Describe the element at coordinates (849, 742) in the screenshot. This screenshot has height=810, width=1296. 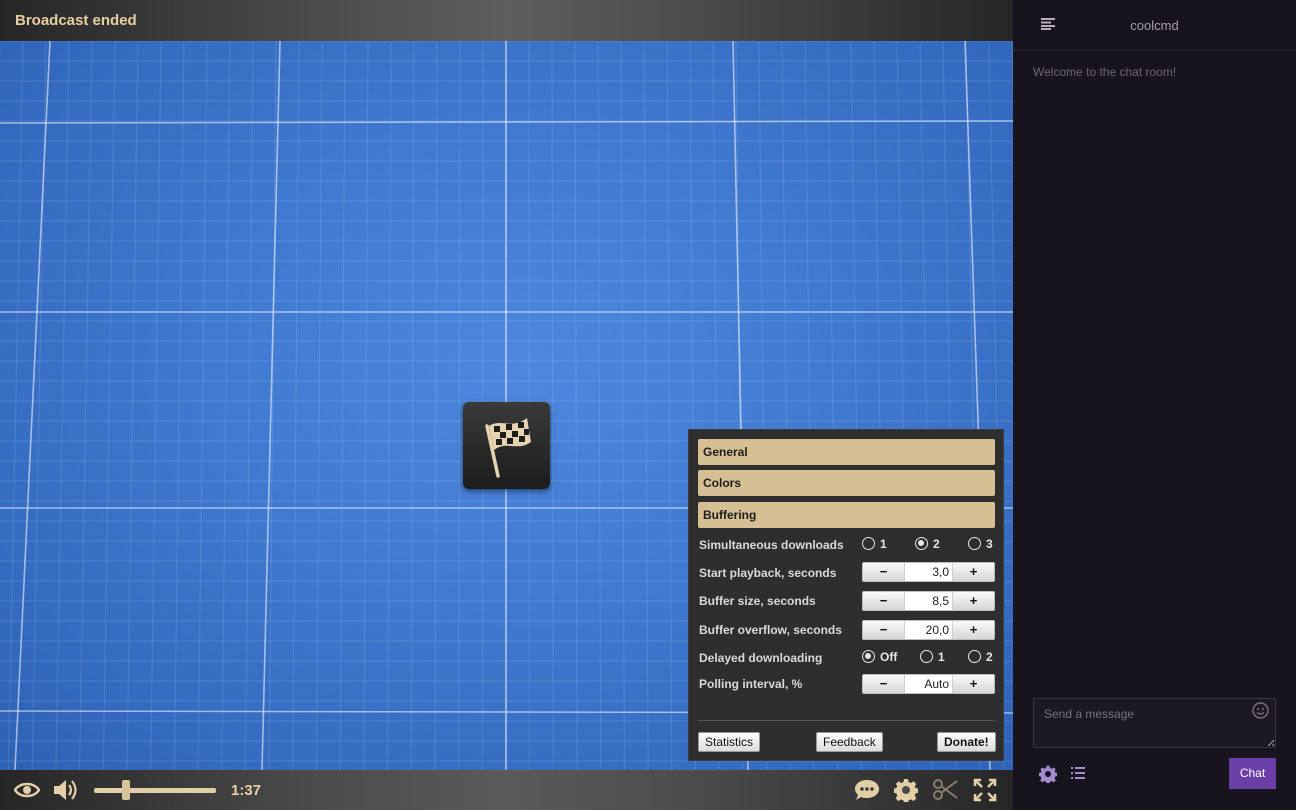
I see `feedback-button: Feedback` at that location.